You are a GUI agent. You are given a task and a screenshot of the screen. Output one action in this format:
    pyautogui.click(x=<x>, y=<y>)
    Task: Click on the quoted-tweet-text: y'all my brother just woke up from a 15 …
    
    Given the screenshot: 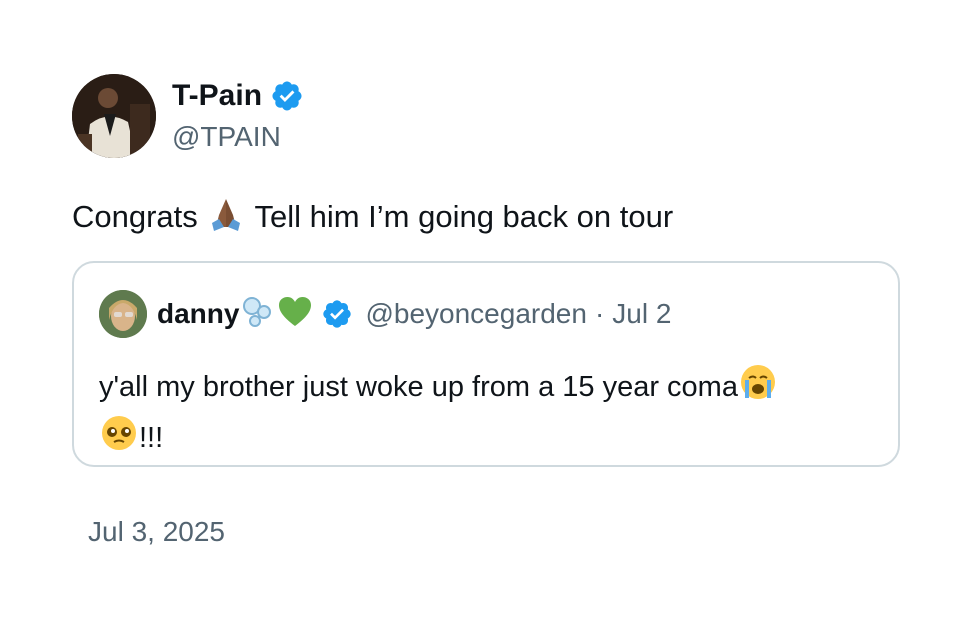 What is the action you would take?
    pyautogui.click(x=479, y=413)
    